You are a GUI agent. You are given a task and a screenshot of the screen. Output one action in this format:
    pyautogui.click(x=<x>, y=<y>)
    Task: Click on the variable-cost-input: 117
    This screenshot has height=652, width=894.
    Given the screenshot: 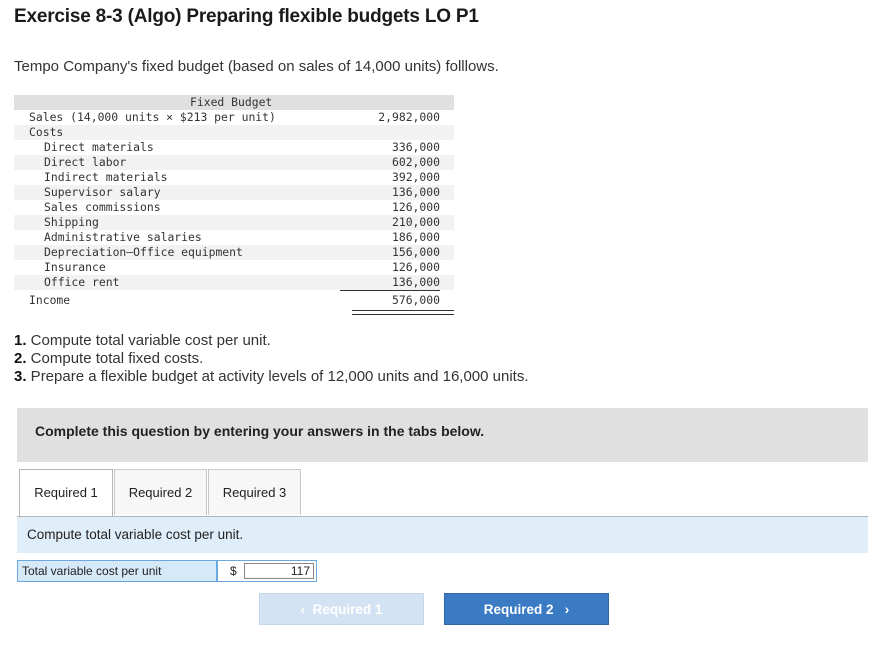 What is the action you would take?
    pyautogui.click(x=279, y=571)
    